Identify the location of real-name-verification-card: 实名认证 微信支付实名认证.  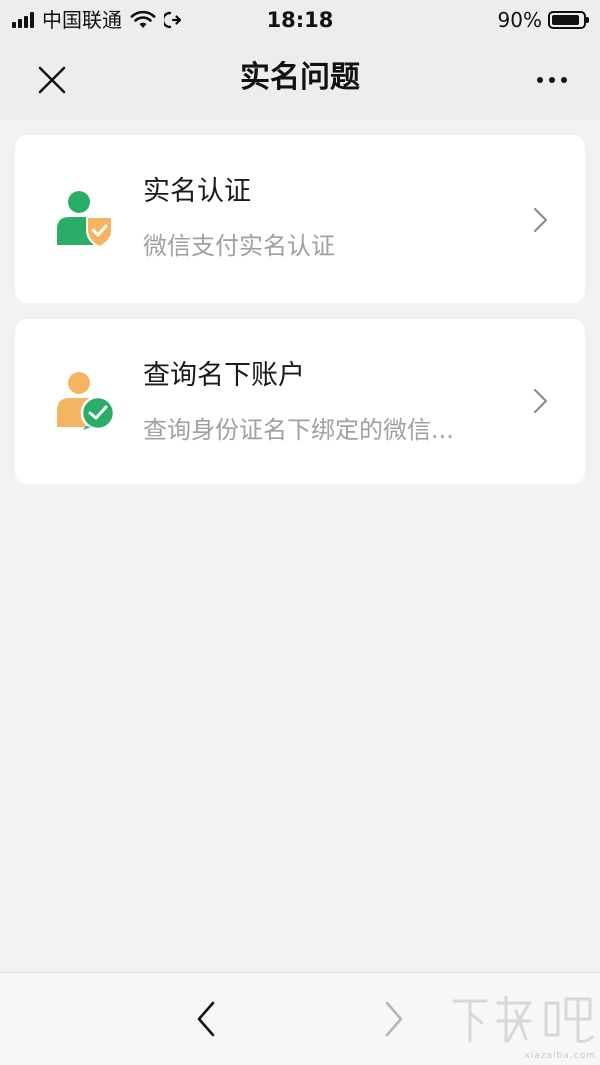
(300, 219).